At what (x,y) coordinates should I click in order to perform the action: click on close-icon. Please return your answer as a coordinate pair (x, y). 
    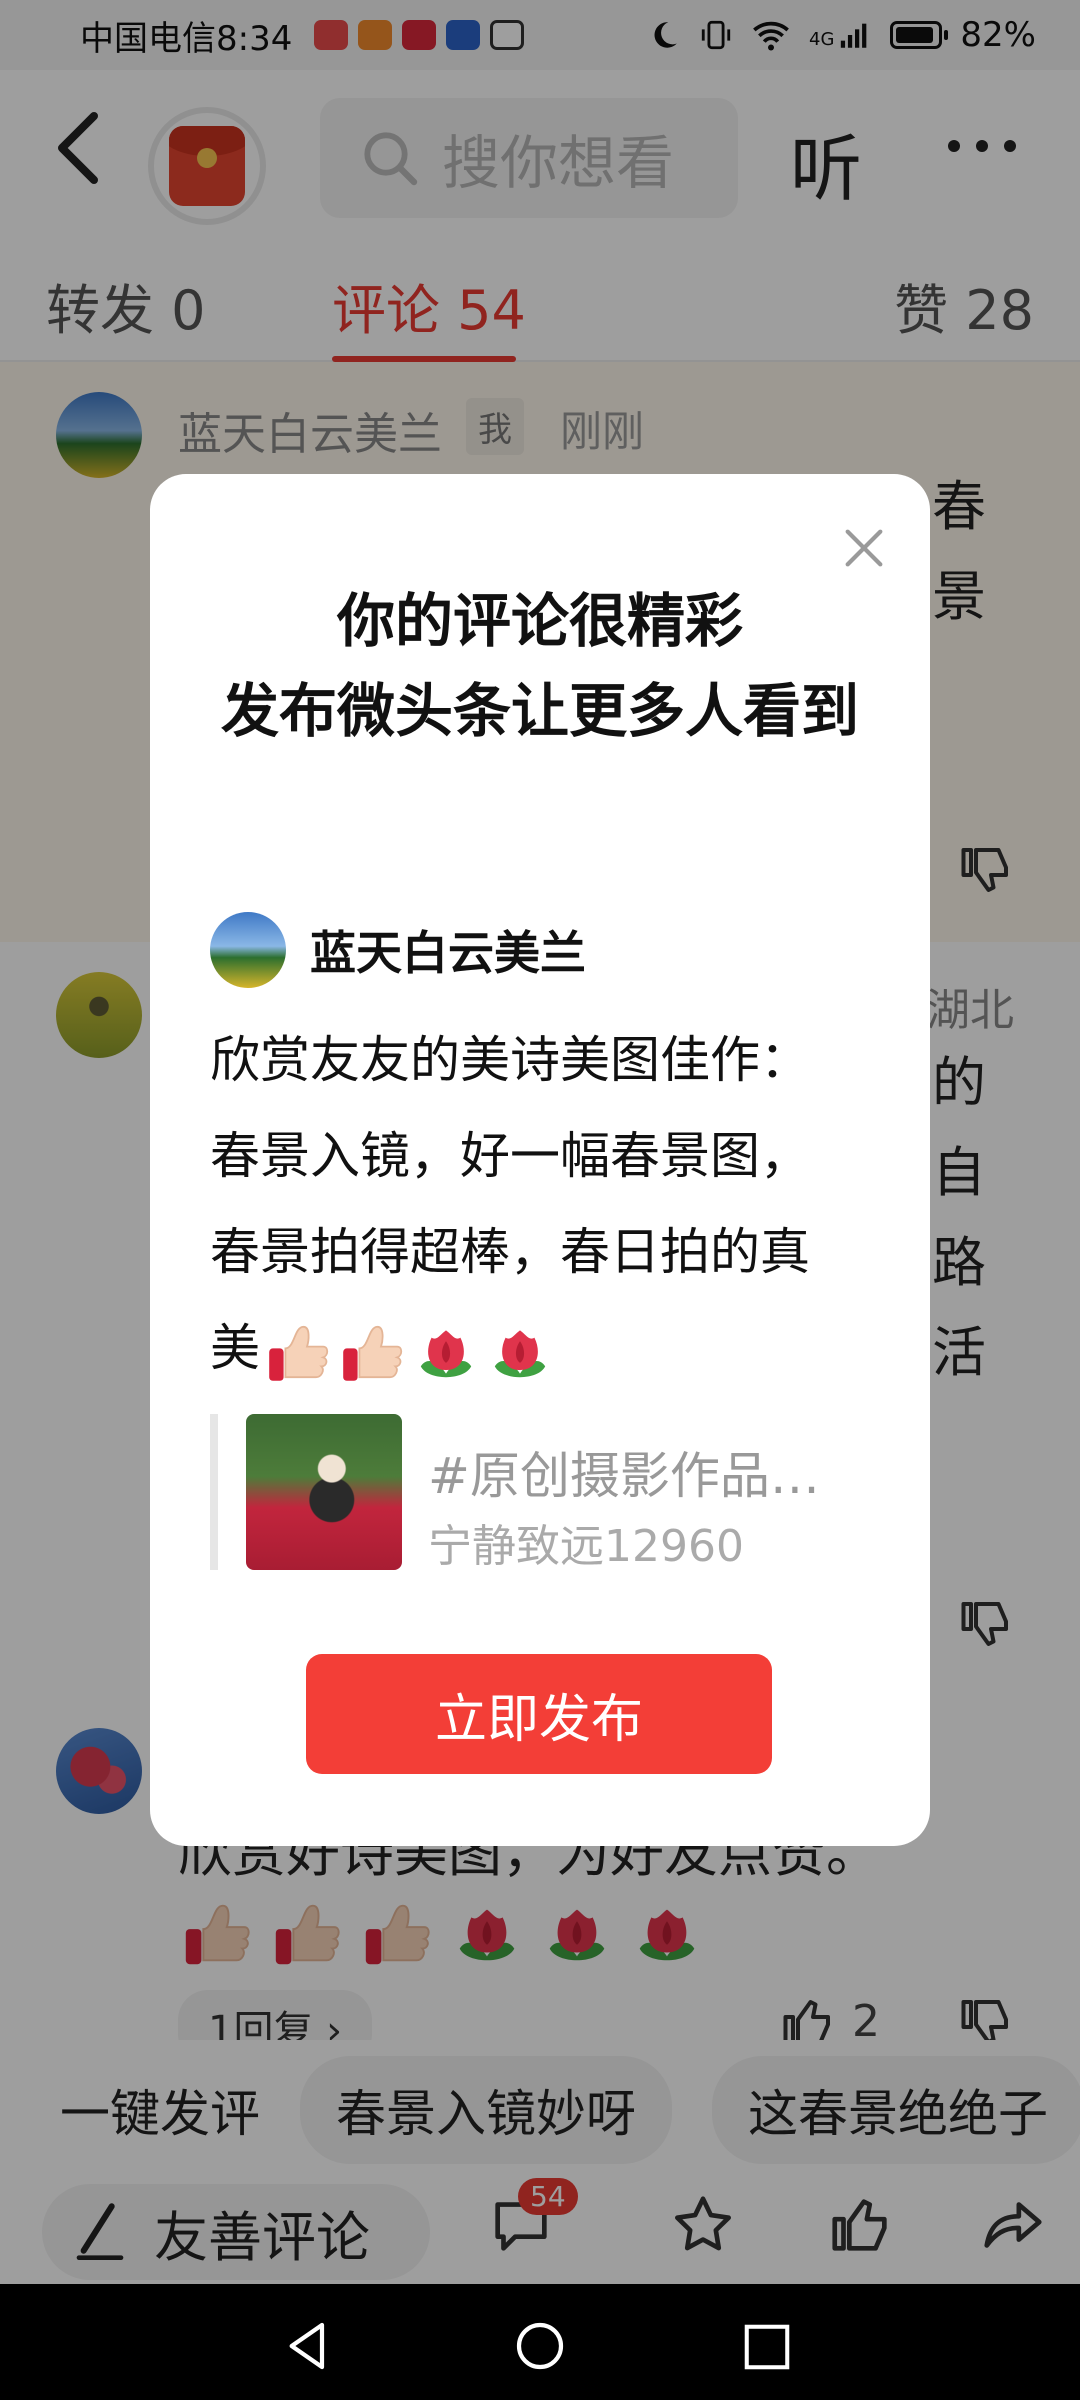
    Looking at the image, I should click on (864, 548).